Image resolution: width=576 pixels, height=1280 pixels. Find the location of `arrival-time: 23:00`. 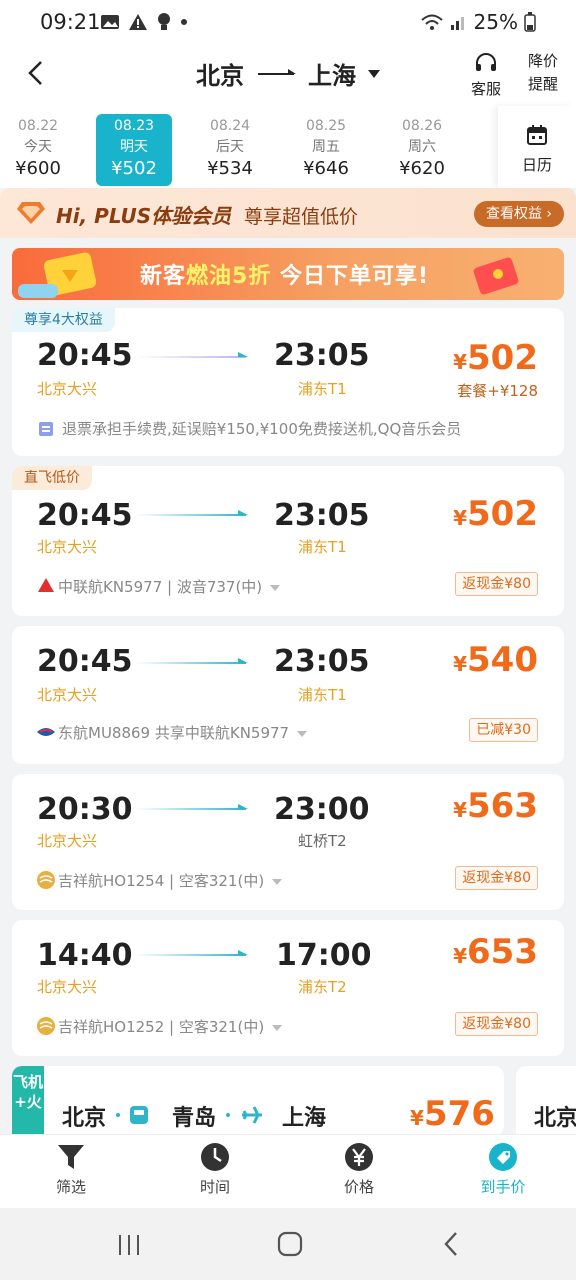

arrival-time: 23:00 is located at coordinates (322, 809).